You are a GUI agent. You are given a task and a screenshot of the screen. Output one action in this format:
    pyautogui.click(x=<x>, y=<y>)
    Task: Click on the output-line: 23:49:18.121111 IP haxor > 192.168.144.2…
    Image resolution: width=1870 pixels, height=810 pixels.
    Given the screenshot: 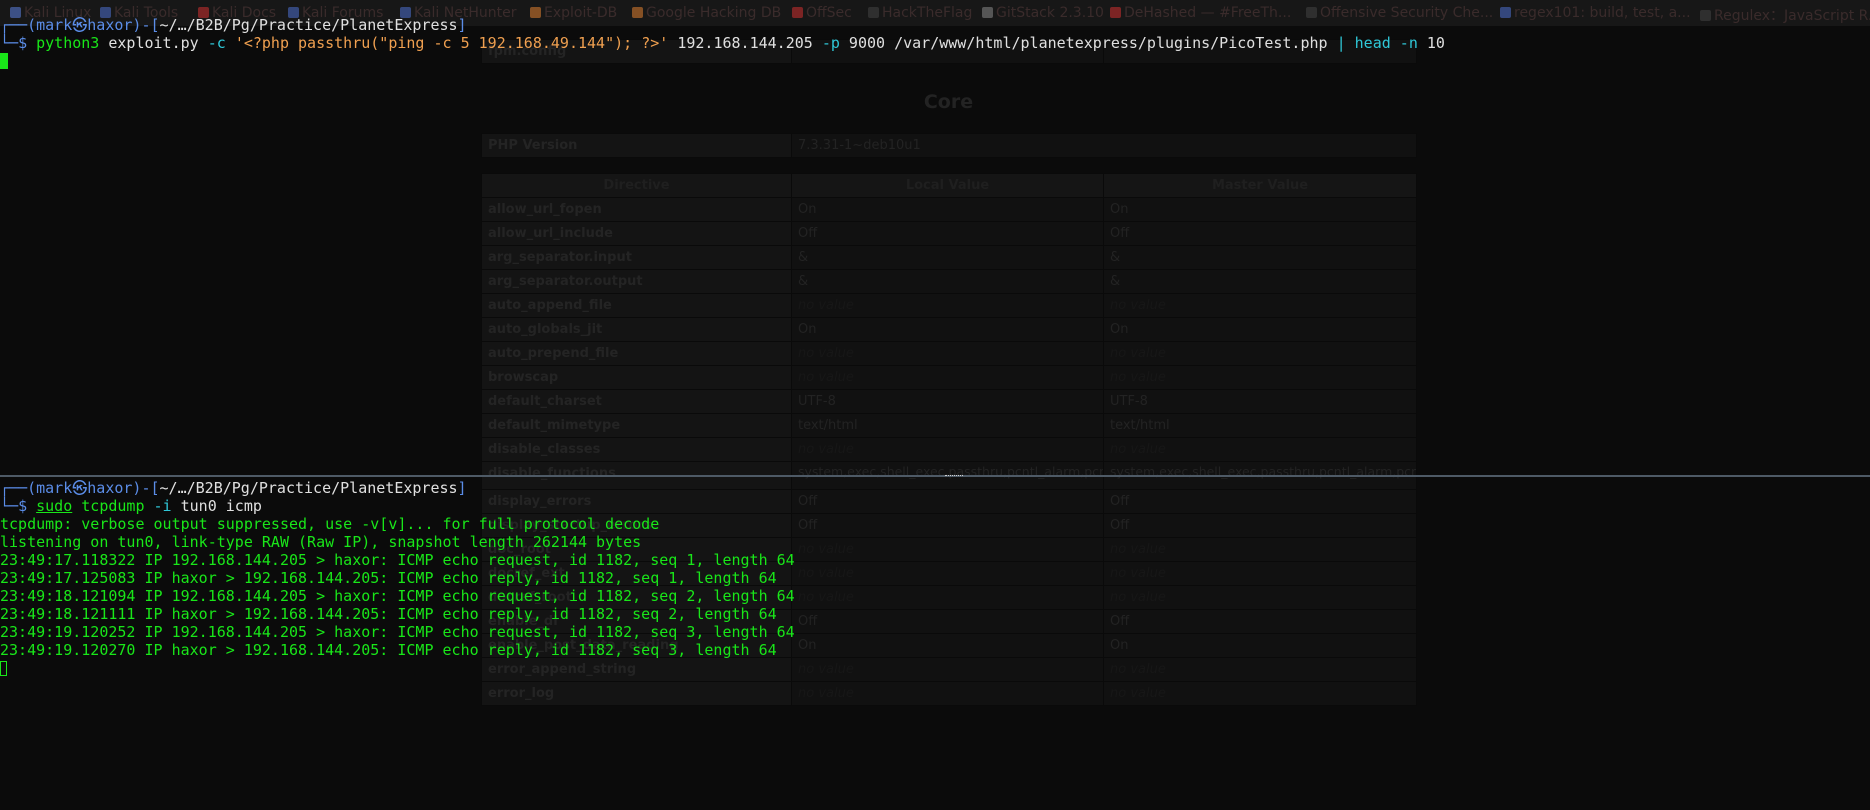 What is the action you would take?
    pyautogui.click(x=388, y=614)
    